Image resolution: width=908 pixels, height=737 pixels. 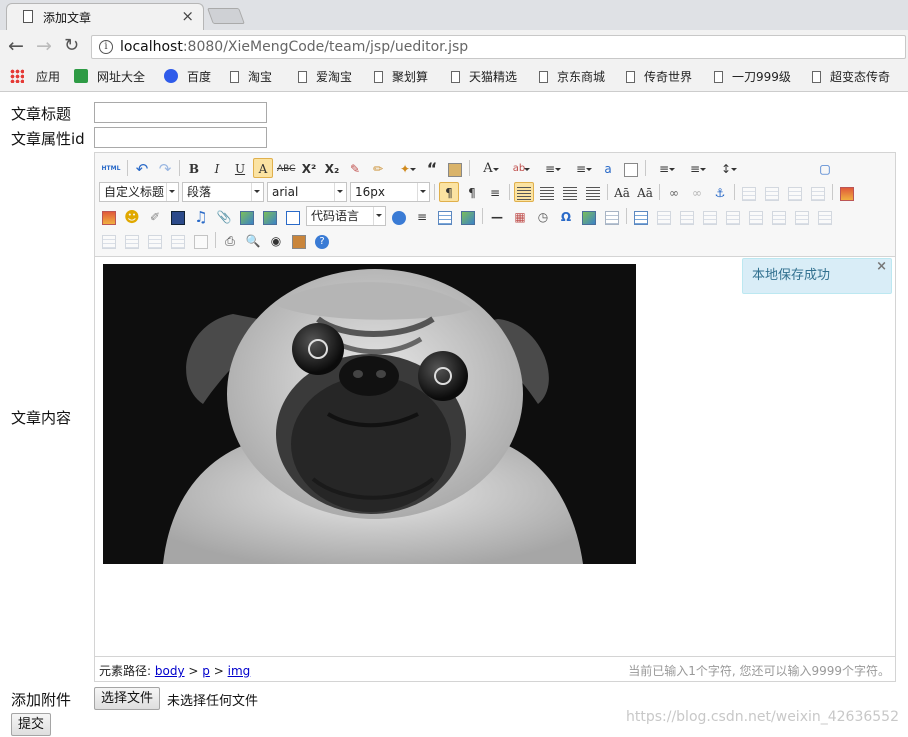 What do you see at coordinates (263, 168) in the screenshot?
I see `font-border-icon: A` at bounding box center [263, 168].